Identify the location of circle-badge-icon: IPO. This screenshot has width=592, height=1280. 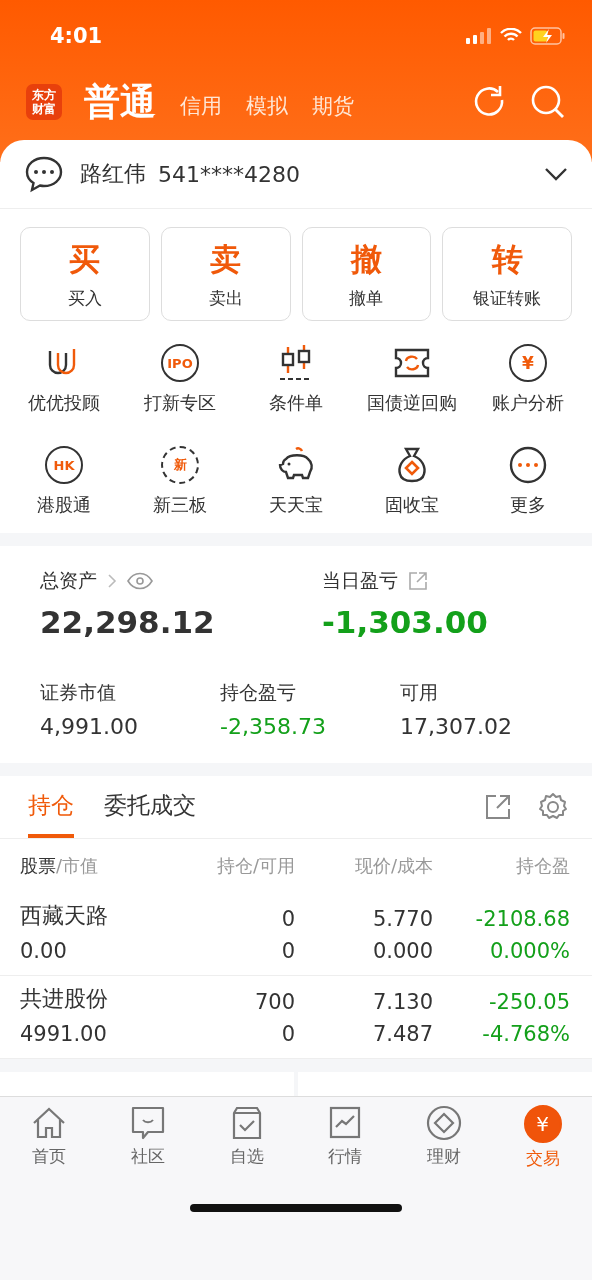
(180, 363).